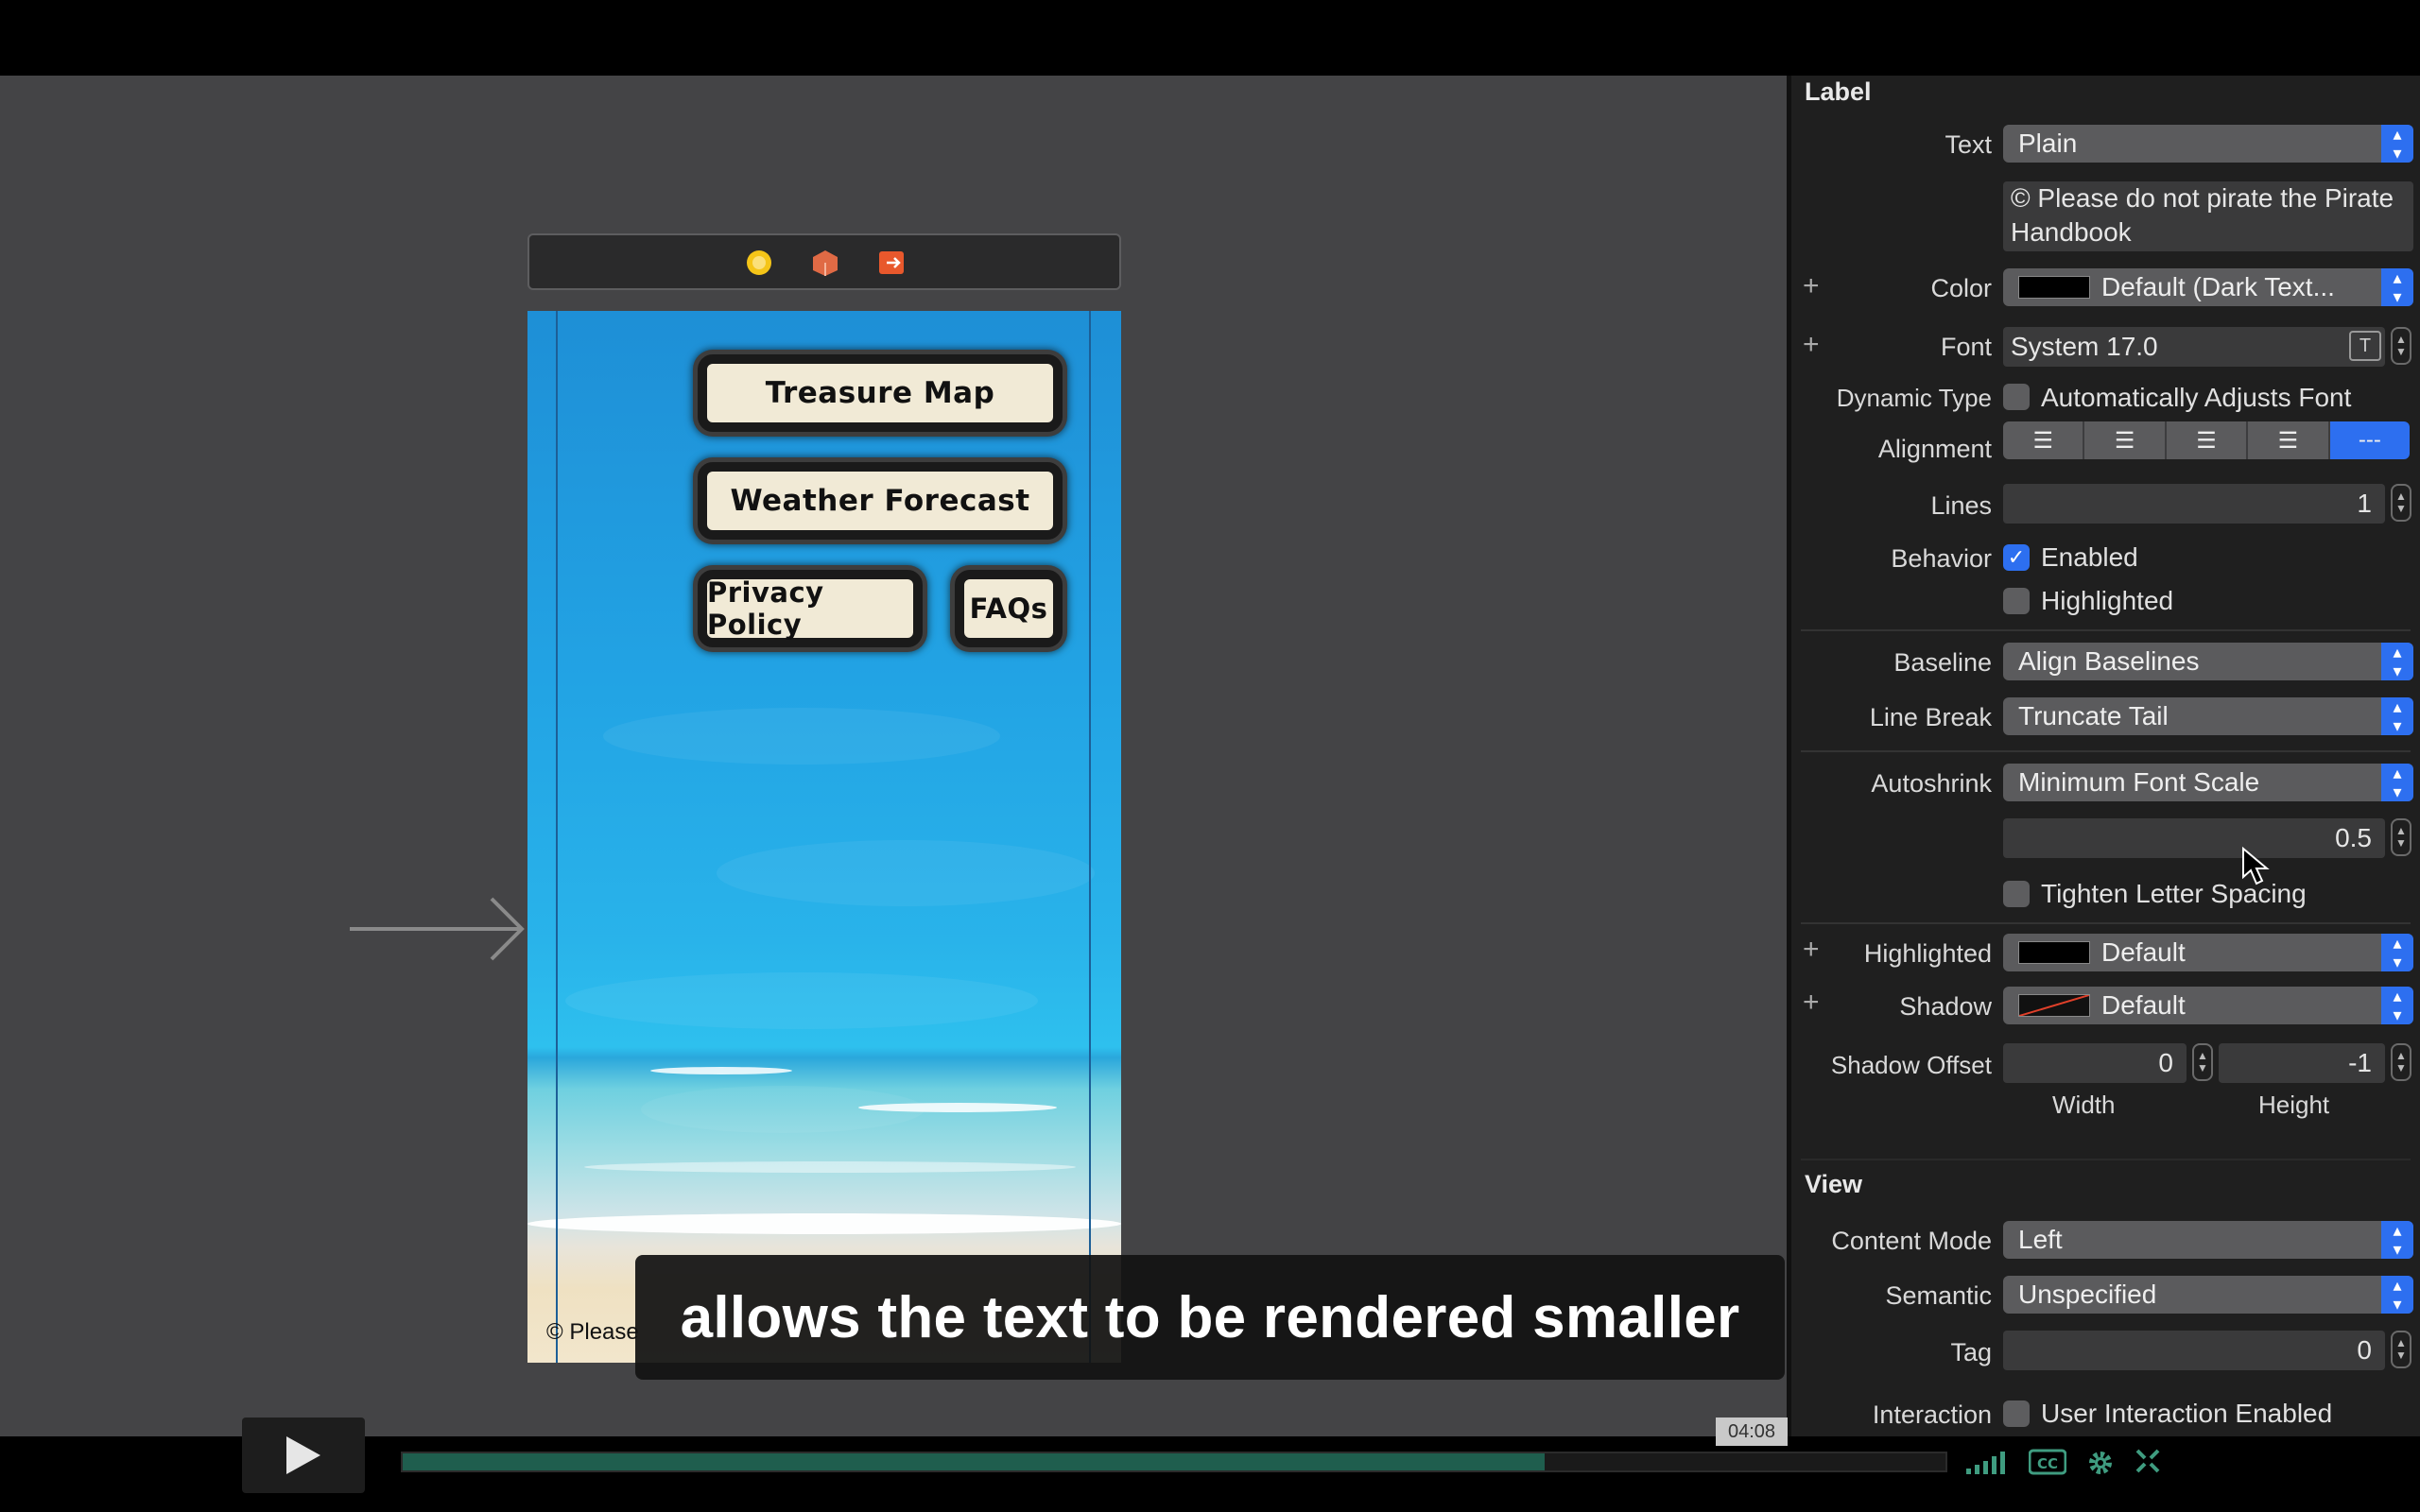  I want to click on user-interaction-option: User Interaction Enabled, so click(2187, 1413).